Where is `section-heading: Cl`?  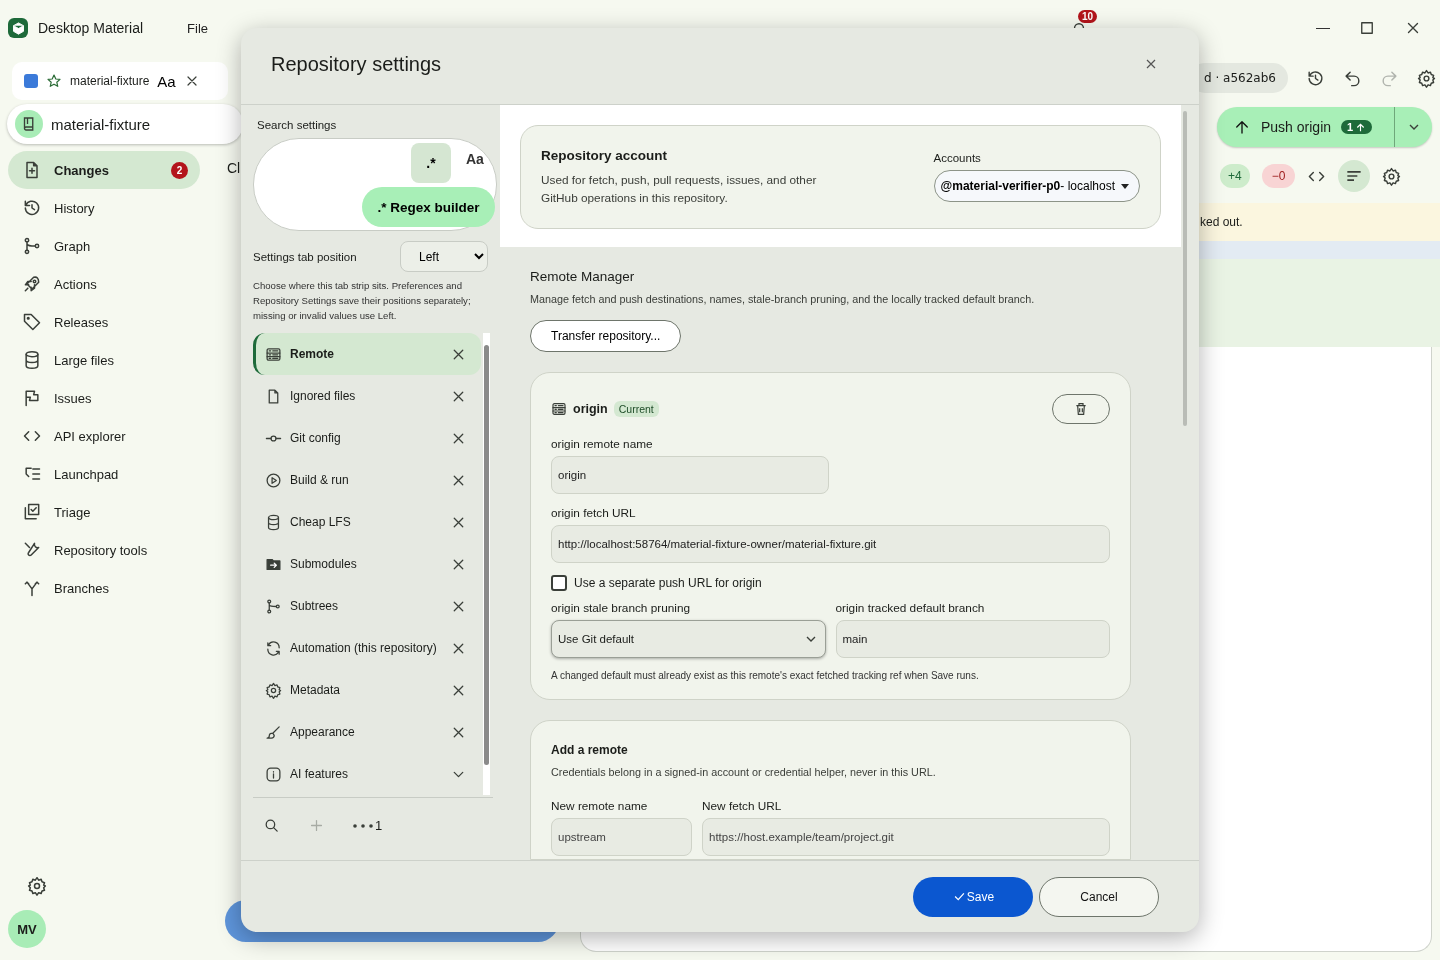 section-heading: Cl is located at coordinates (234, 168).